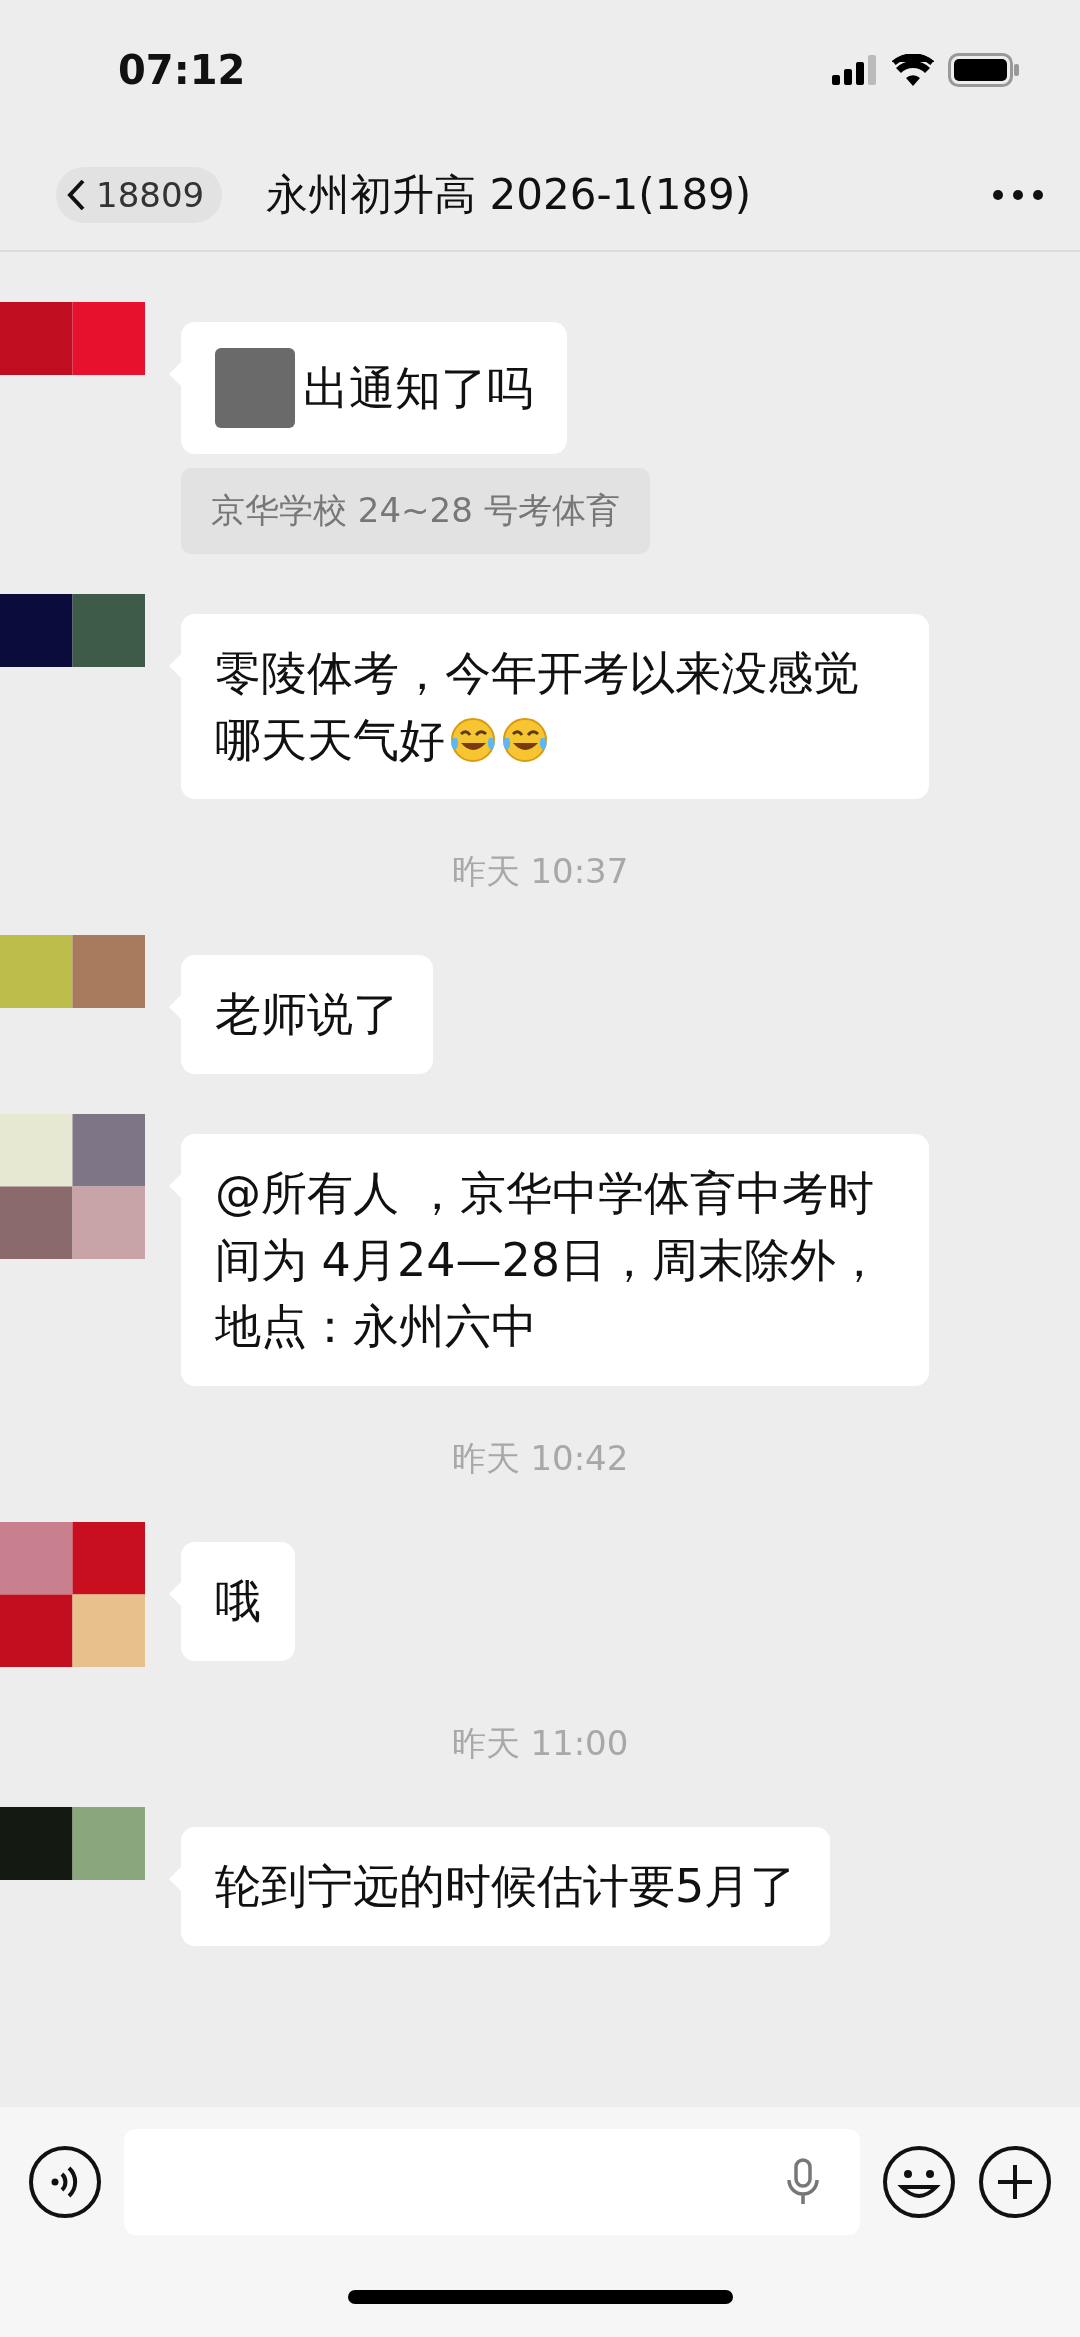 Image resolution: width=1080 pixels, height=2337 pixels. I want to click on signal-icon, so click(855, 70).